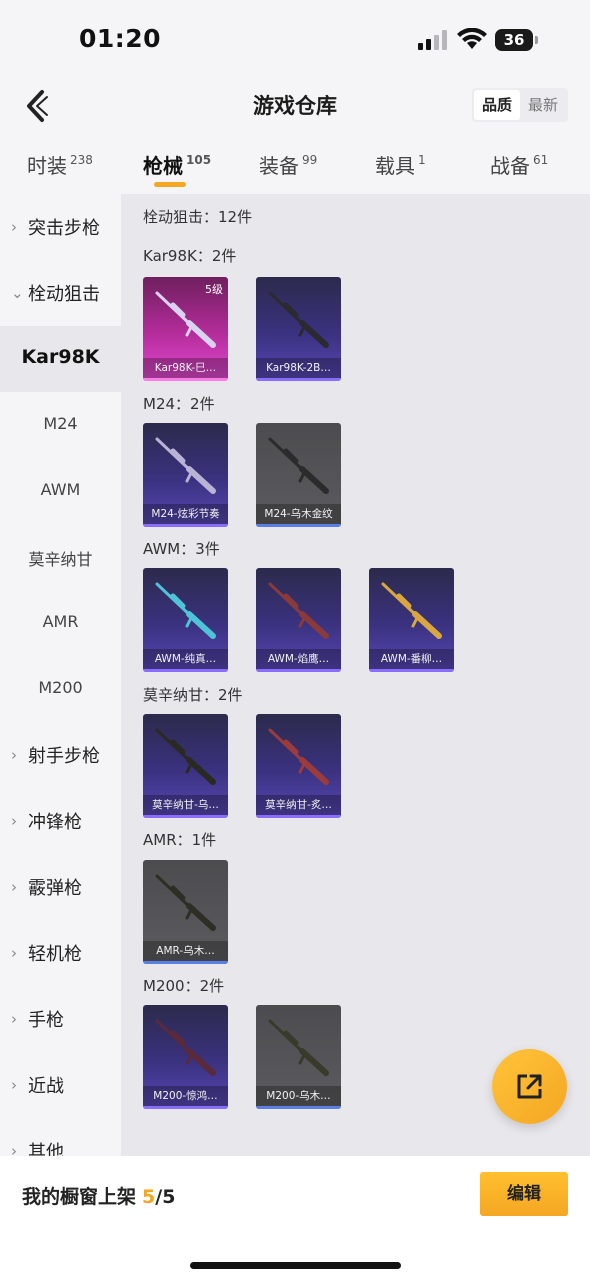 The height and width of the screenshot is (1280, 590). I want to click on section-title: Kar98K：2件, so click(190, 256).